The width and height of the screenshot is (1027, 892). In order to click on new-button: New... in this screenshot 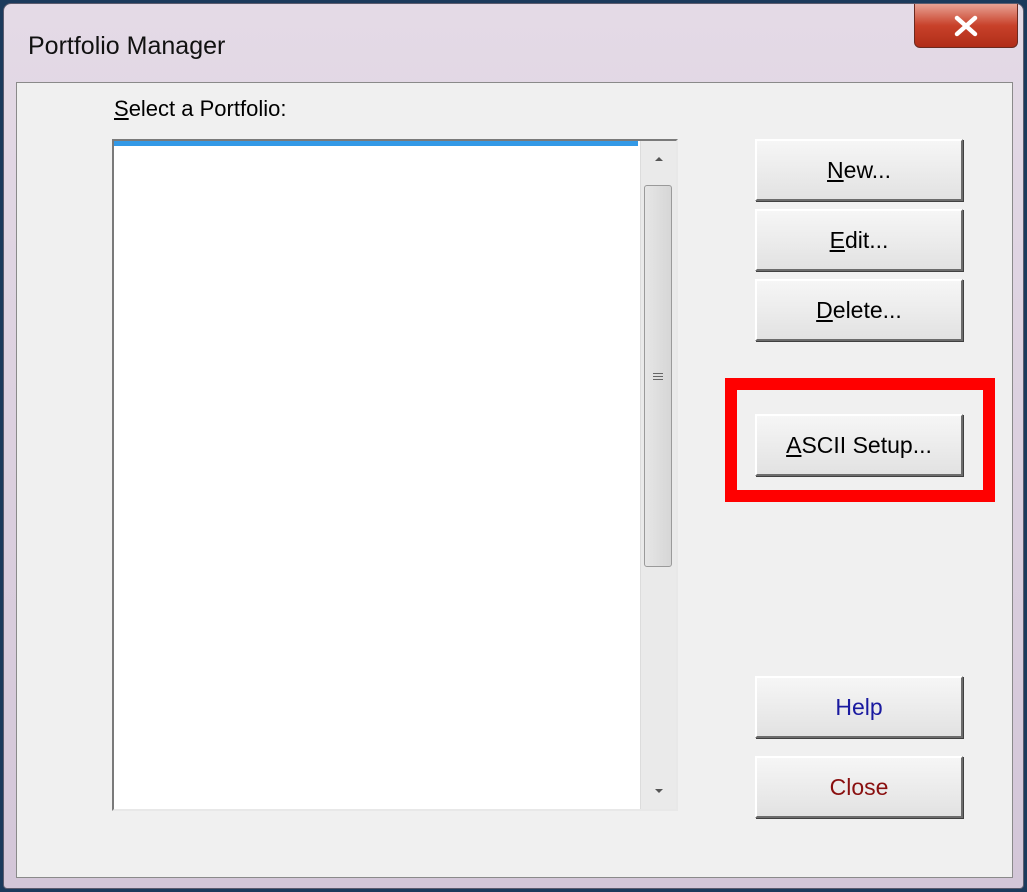, I will do `click(859, 170)`.